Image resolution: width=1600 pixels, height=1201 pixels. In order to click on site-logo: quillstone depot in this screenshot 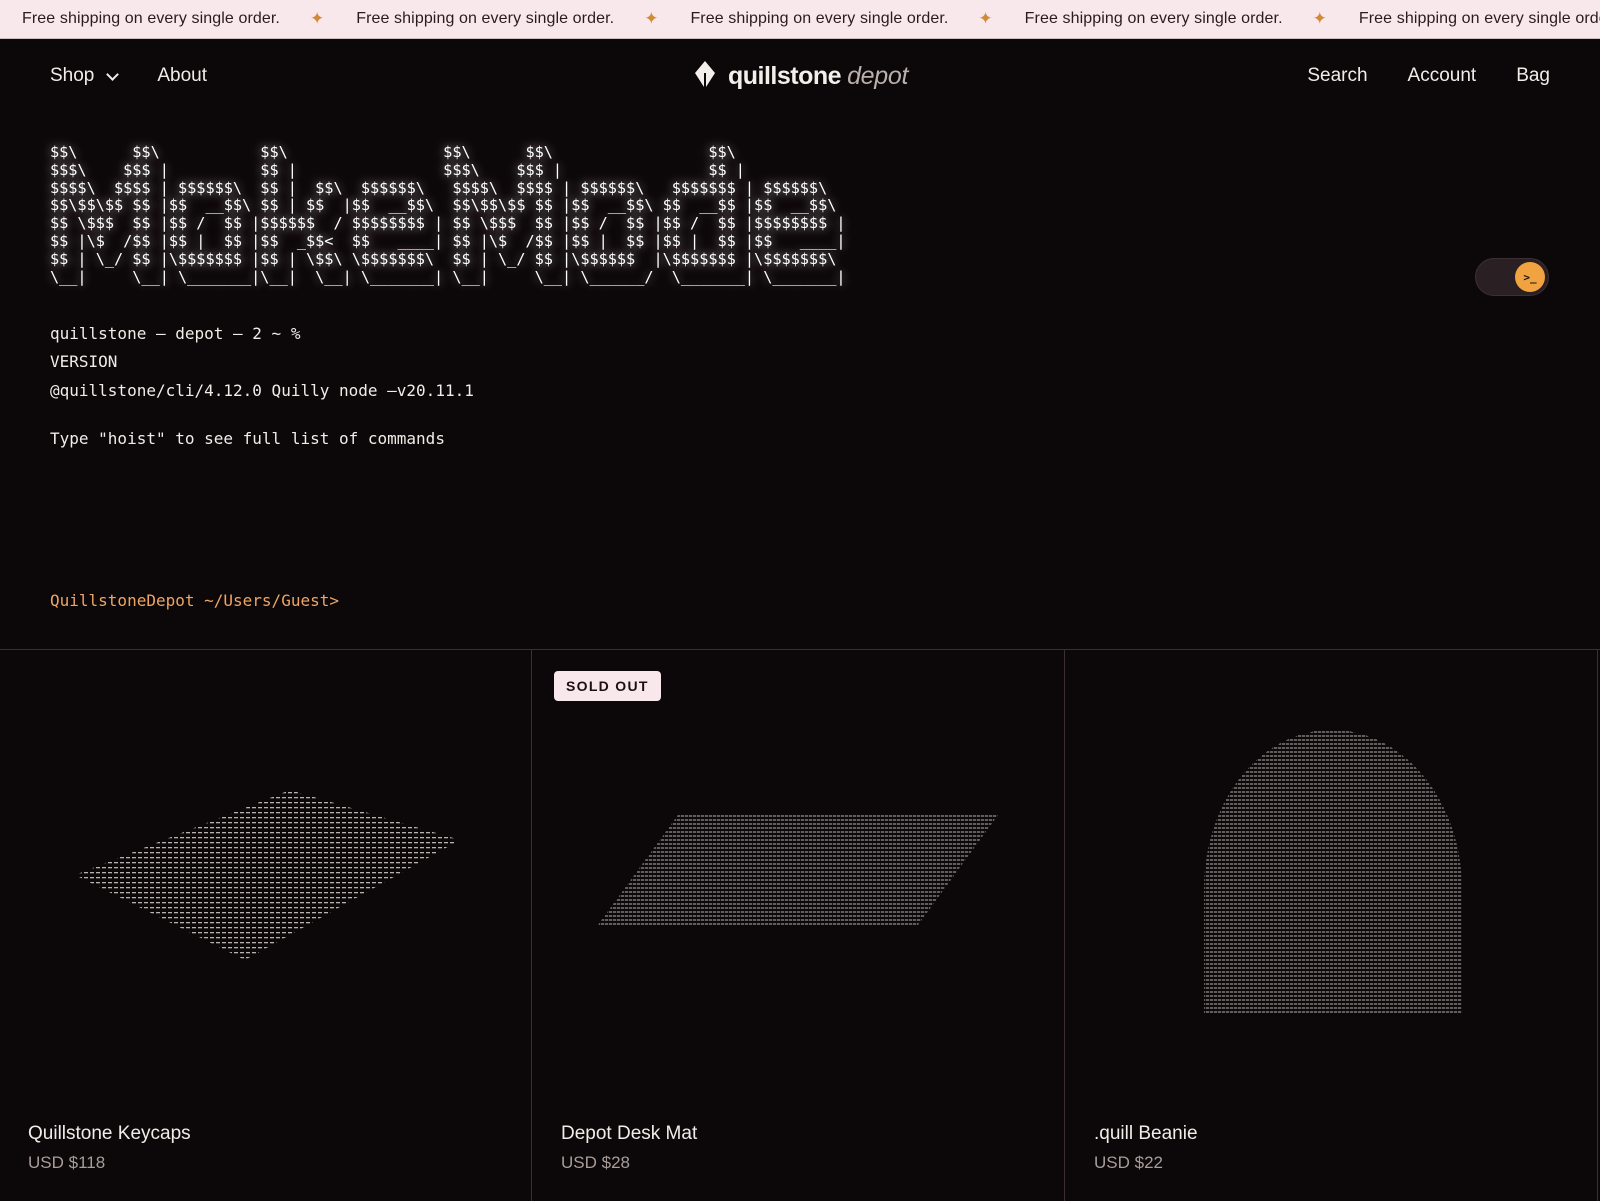, I will do `click(801, 76)`.